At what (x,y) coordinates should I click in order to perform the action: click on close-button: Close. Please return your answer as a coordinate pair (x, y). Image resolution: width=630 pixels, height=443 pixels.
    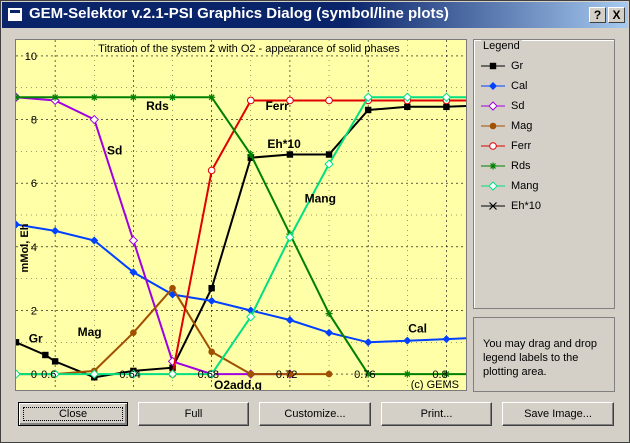
    Looking at the image, I should click on (73, 414).